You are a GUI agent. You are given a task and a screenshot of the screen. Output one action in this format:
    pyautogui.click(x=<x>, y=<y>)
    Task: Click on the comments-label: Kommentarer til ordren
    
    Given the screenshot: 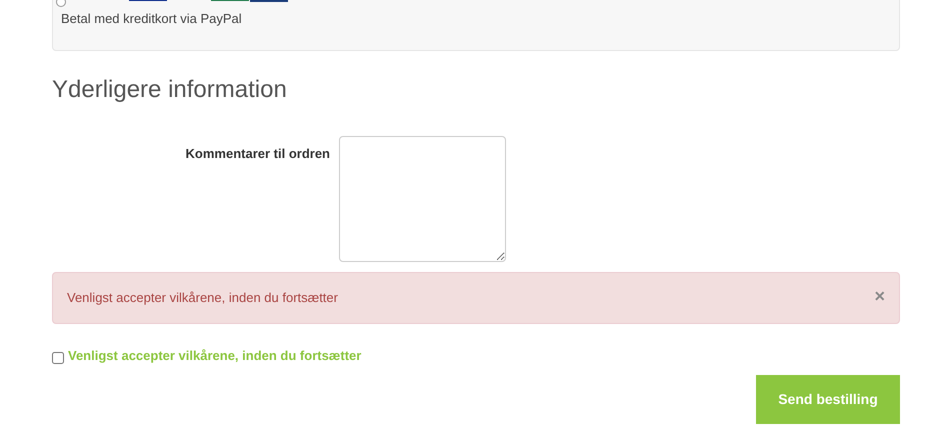 What is the action you would take?
    pyautogui.click(x=257, y=154)
    